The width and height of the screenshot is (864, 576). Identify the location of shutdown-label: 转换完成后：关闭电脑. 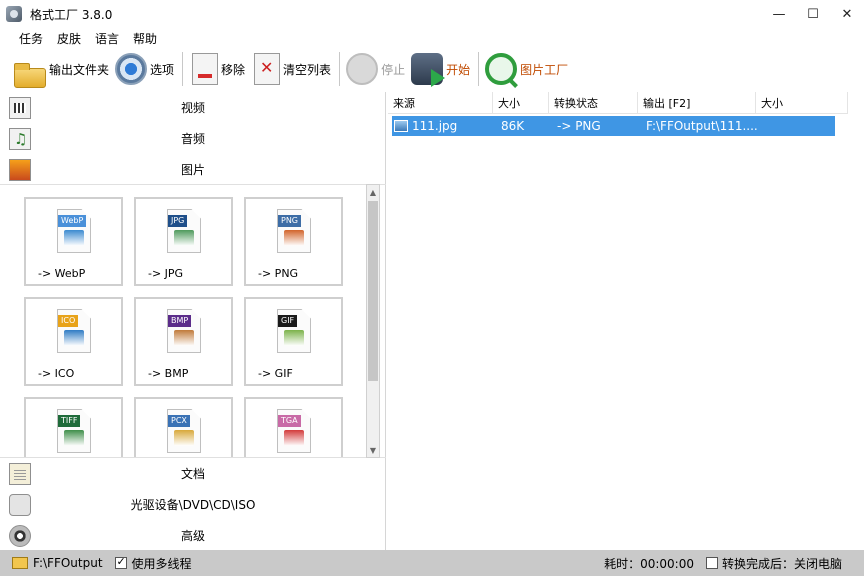
(781, 563).